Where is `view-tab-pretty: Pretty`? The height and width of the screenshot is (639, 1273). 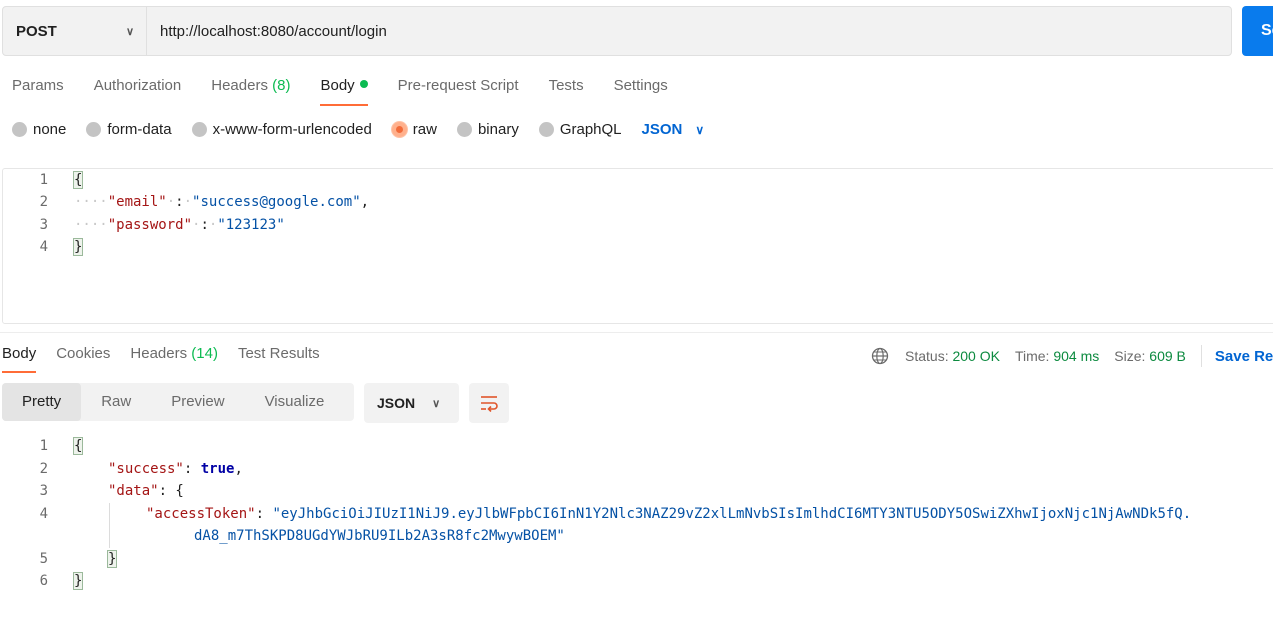
view-tab-pretty: Pretty is located at coordinates (42, 402).